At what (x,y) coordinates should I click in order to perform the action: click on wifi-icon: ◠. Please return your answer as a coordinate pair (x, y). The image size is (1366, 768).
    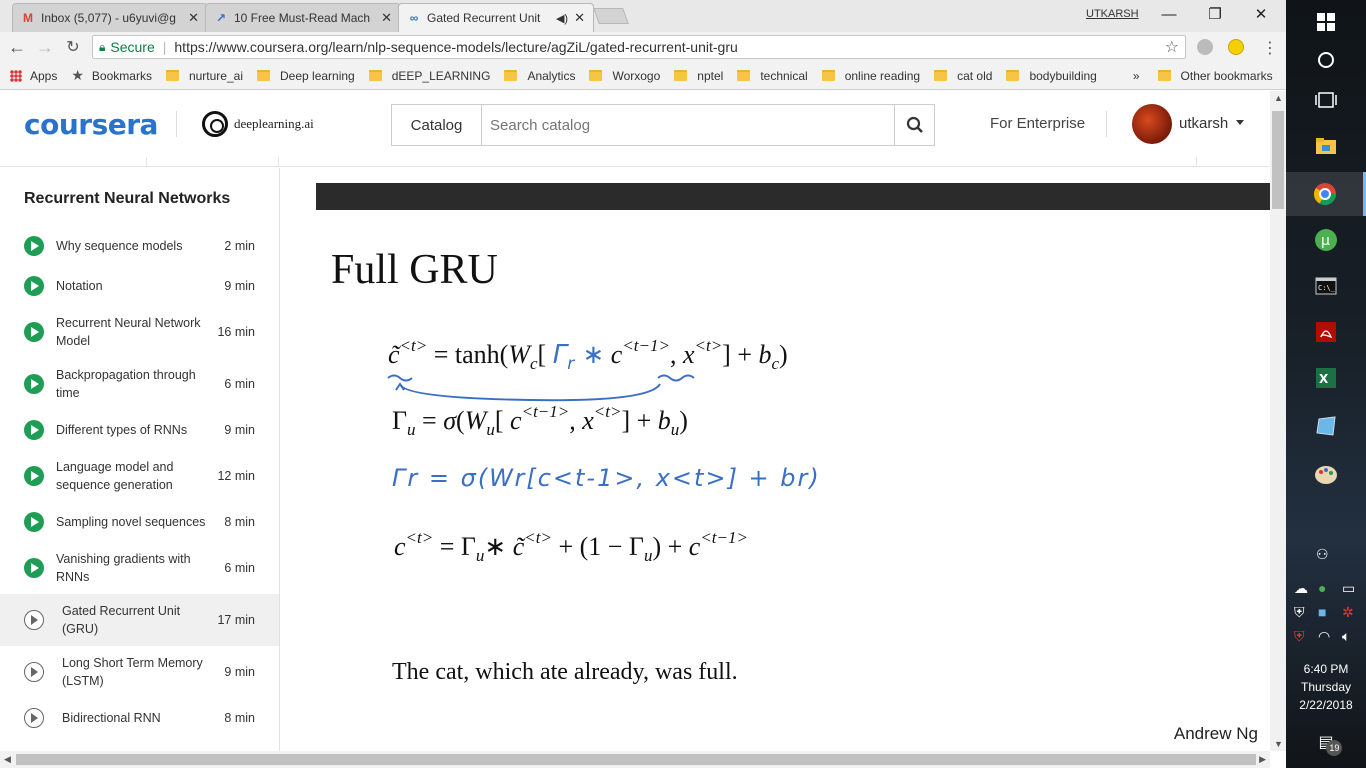
    Looking at the image, I should click on (1324, 636).